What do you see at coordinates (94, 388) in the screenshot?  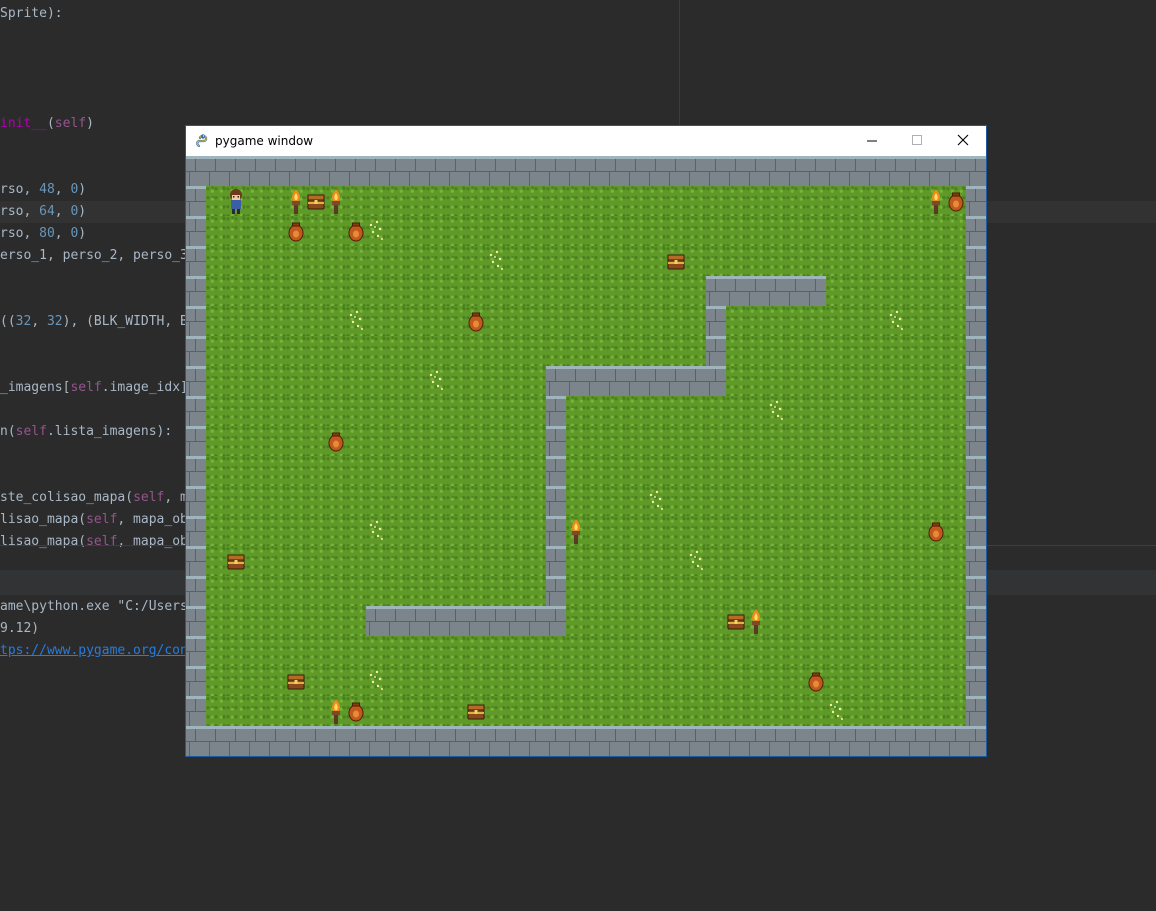 I see `code-line: _imagens[self.image_idx]` at bounding box center [94, 388].